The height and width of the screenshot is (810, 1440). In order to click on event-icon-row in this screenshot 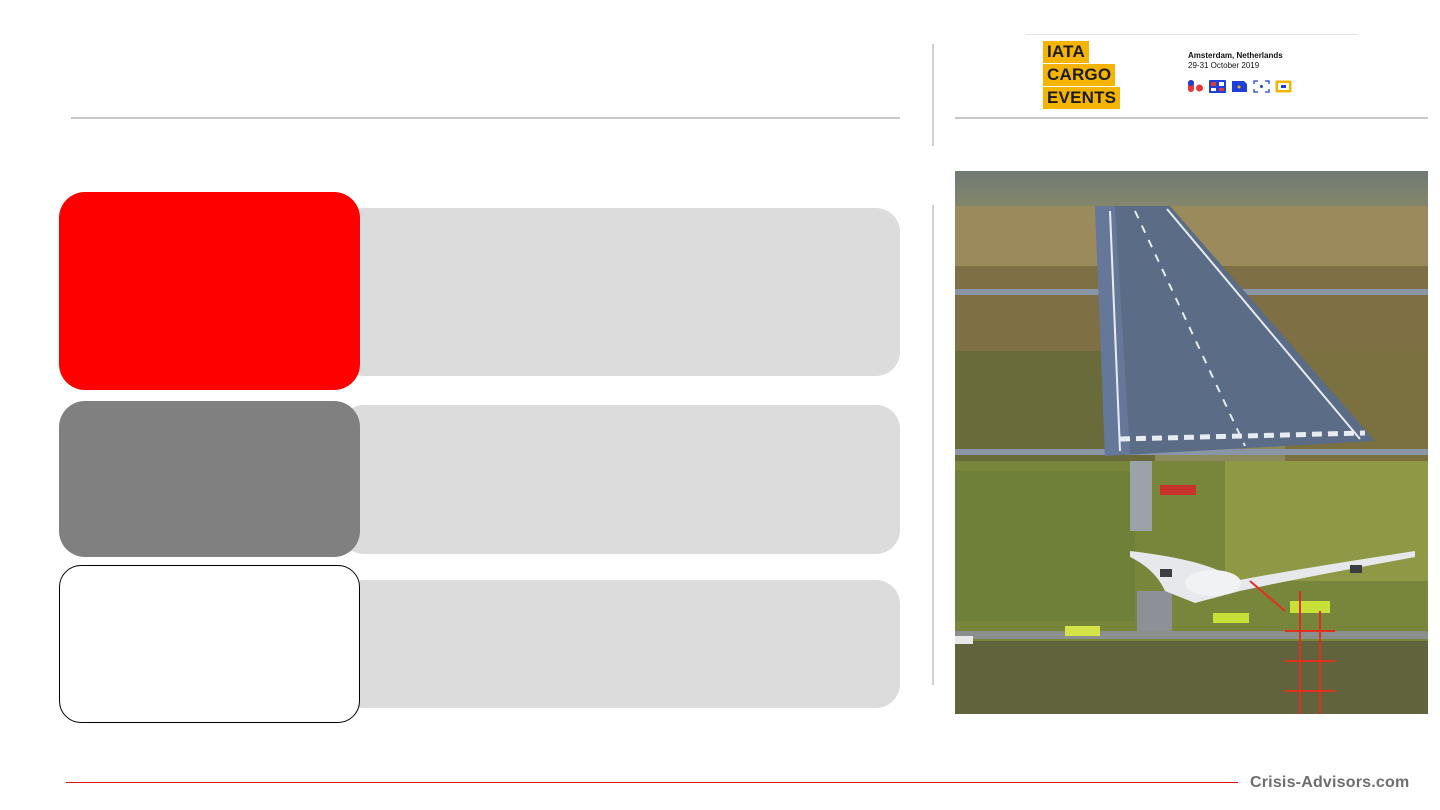, I will do `click(1239, 86)`.